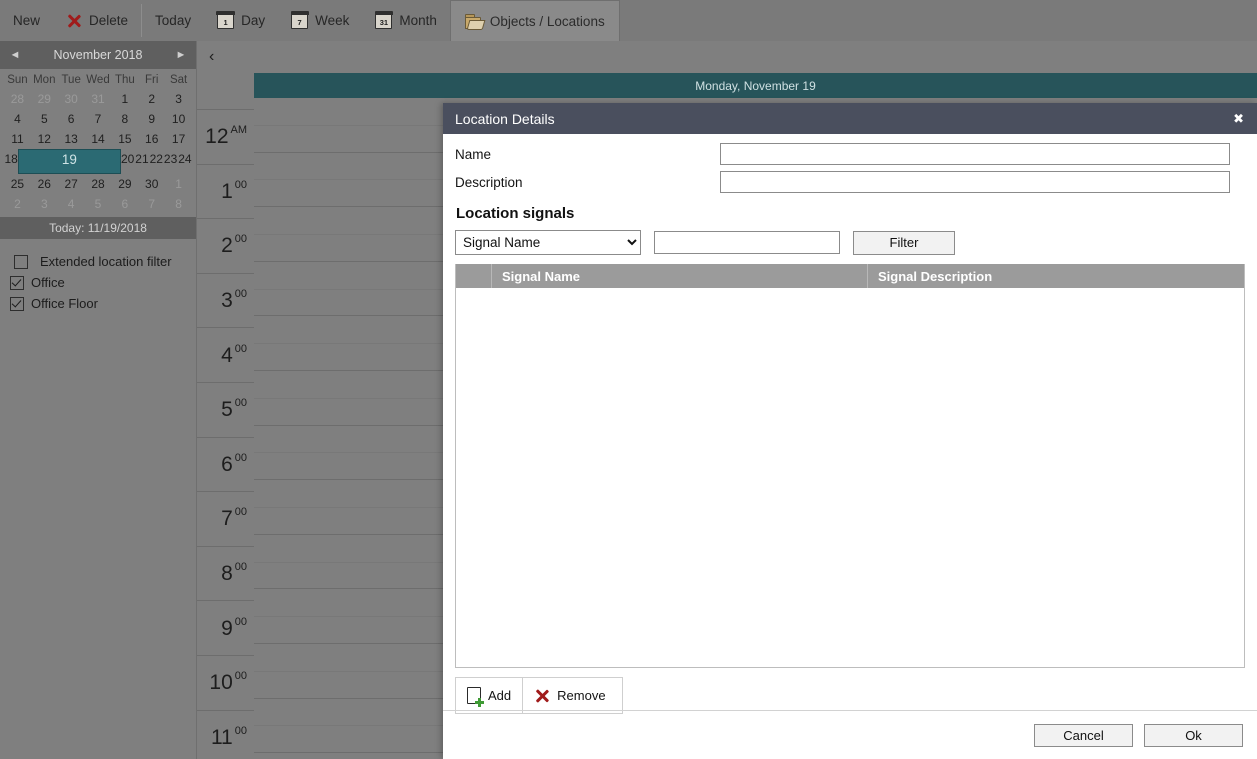  Describe the element at coordinates (500, 695) in the screenshot. I see `add-signal-label: Add` at that location.